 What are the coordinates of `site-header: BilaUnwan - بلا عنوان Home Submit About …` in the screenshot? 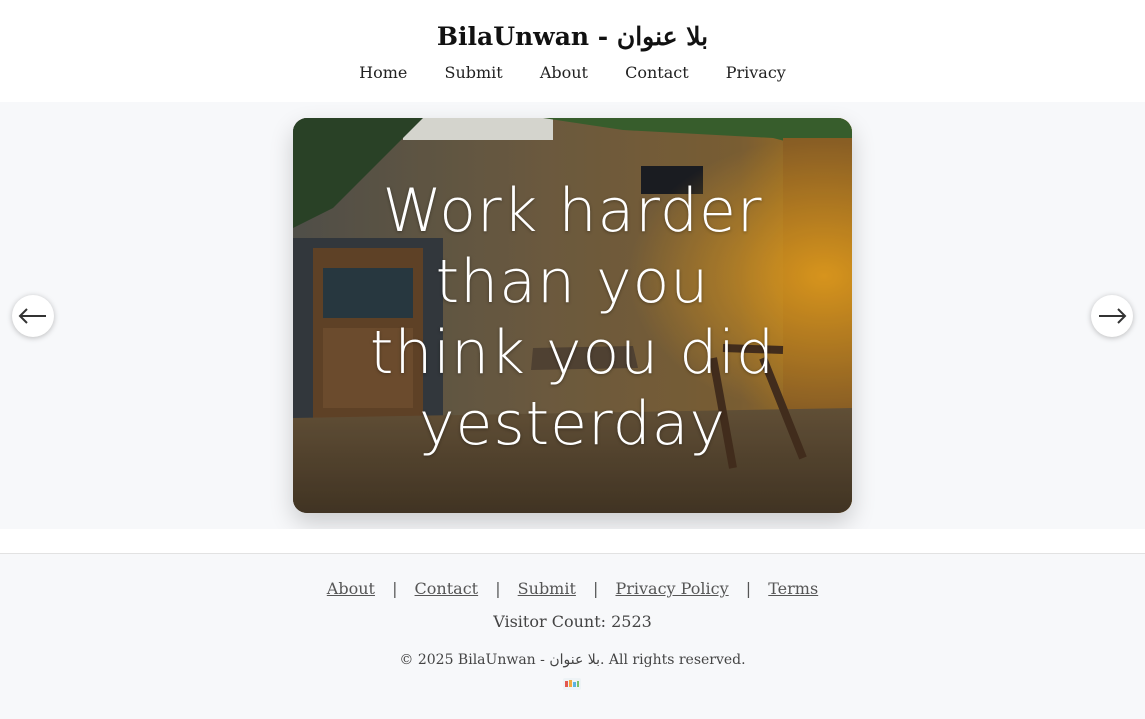 It's located at (572, 51).